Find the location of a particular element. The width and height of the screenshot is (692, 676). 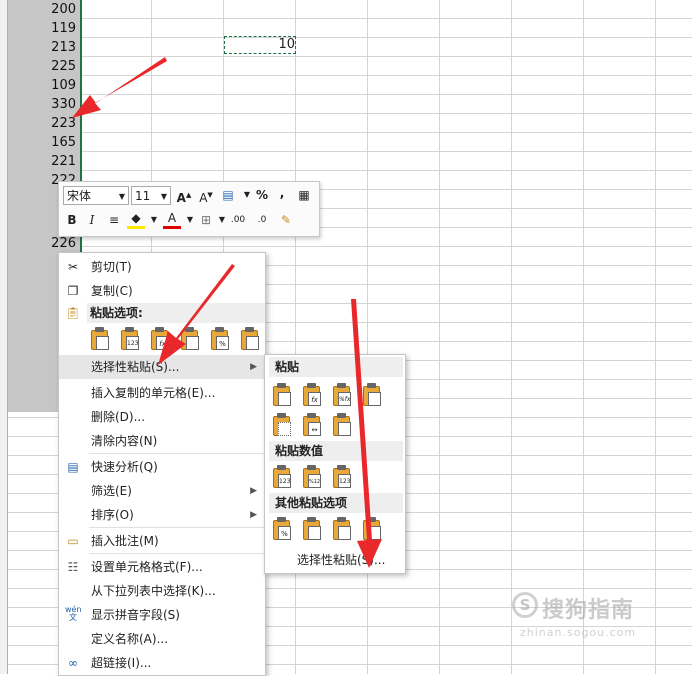

menu-item-paste-special: 选择性粘贴(S)... ▶ is located at coordinates (162, 367).